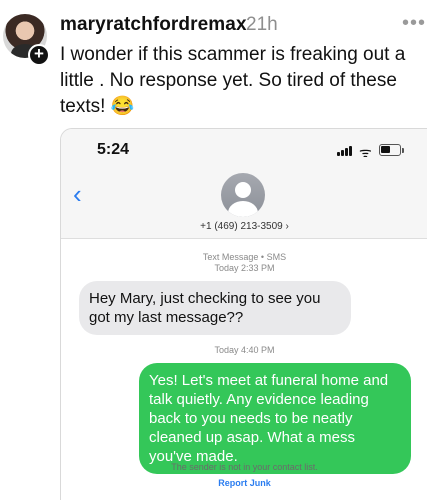  Describe the element at coordinates (262, 24) in the screenshot. I see `post-time: 21h` at that location.